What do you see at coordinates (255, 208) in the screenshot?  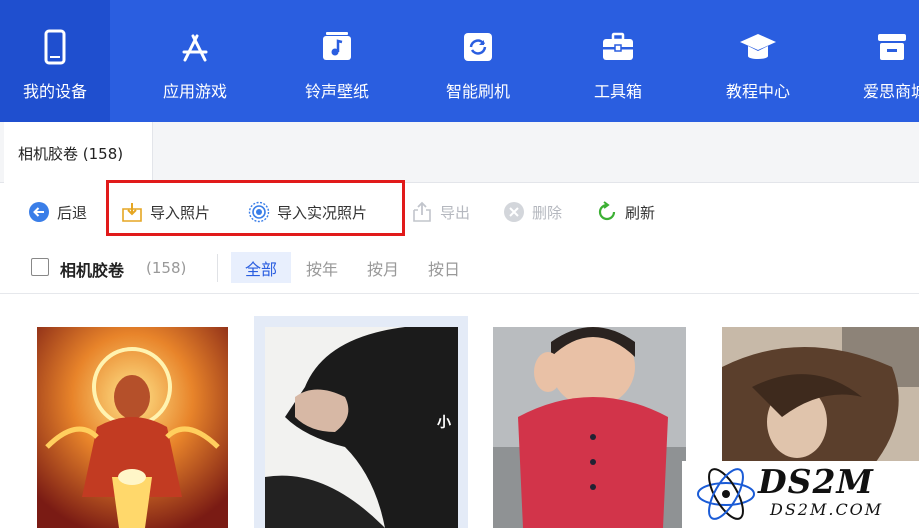 I see `import-highlight-box` at bounding box center [255, 208].